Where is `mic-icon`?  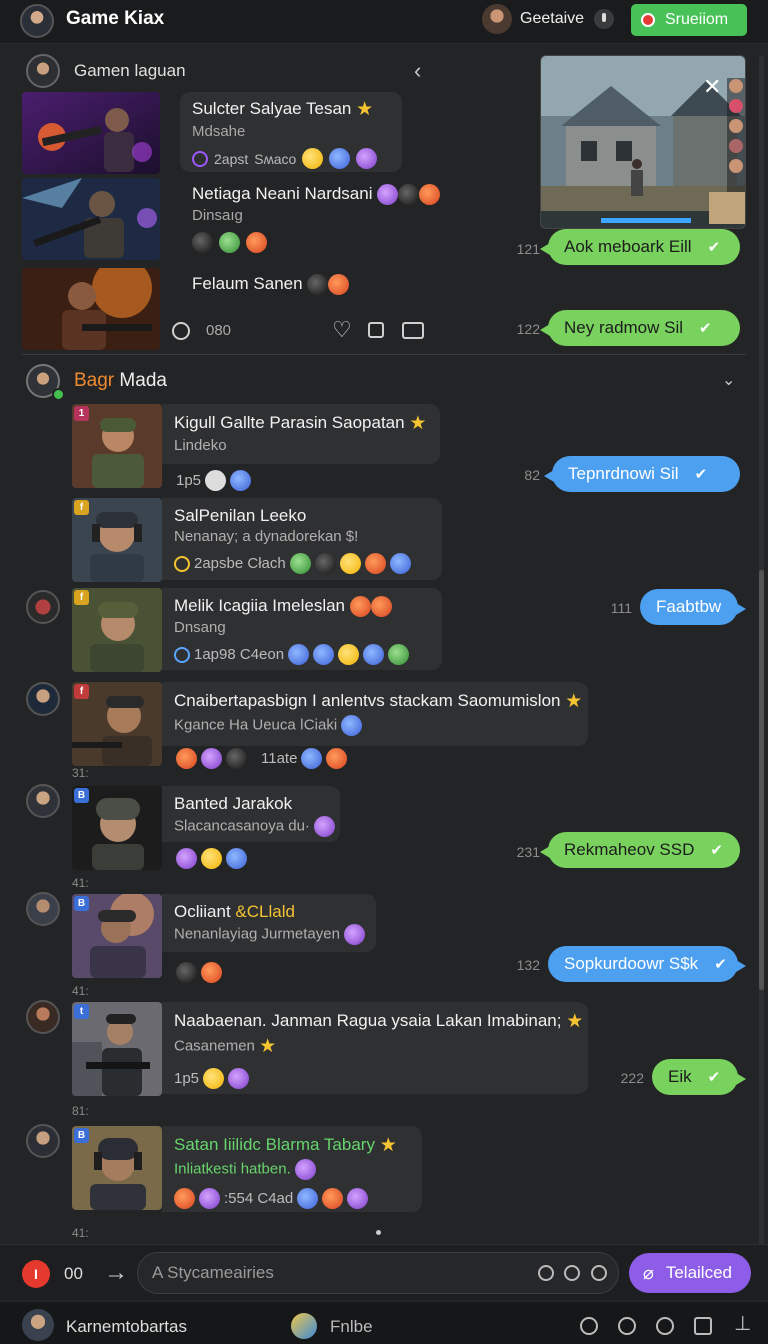 mic-icon is located at coordinates (604, 19).